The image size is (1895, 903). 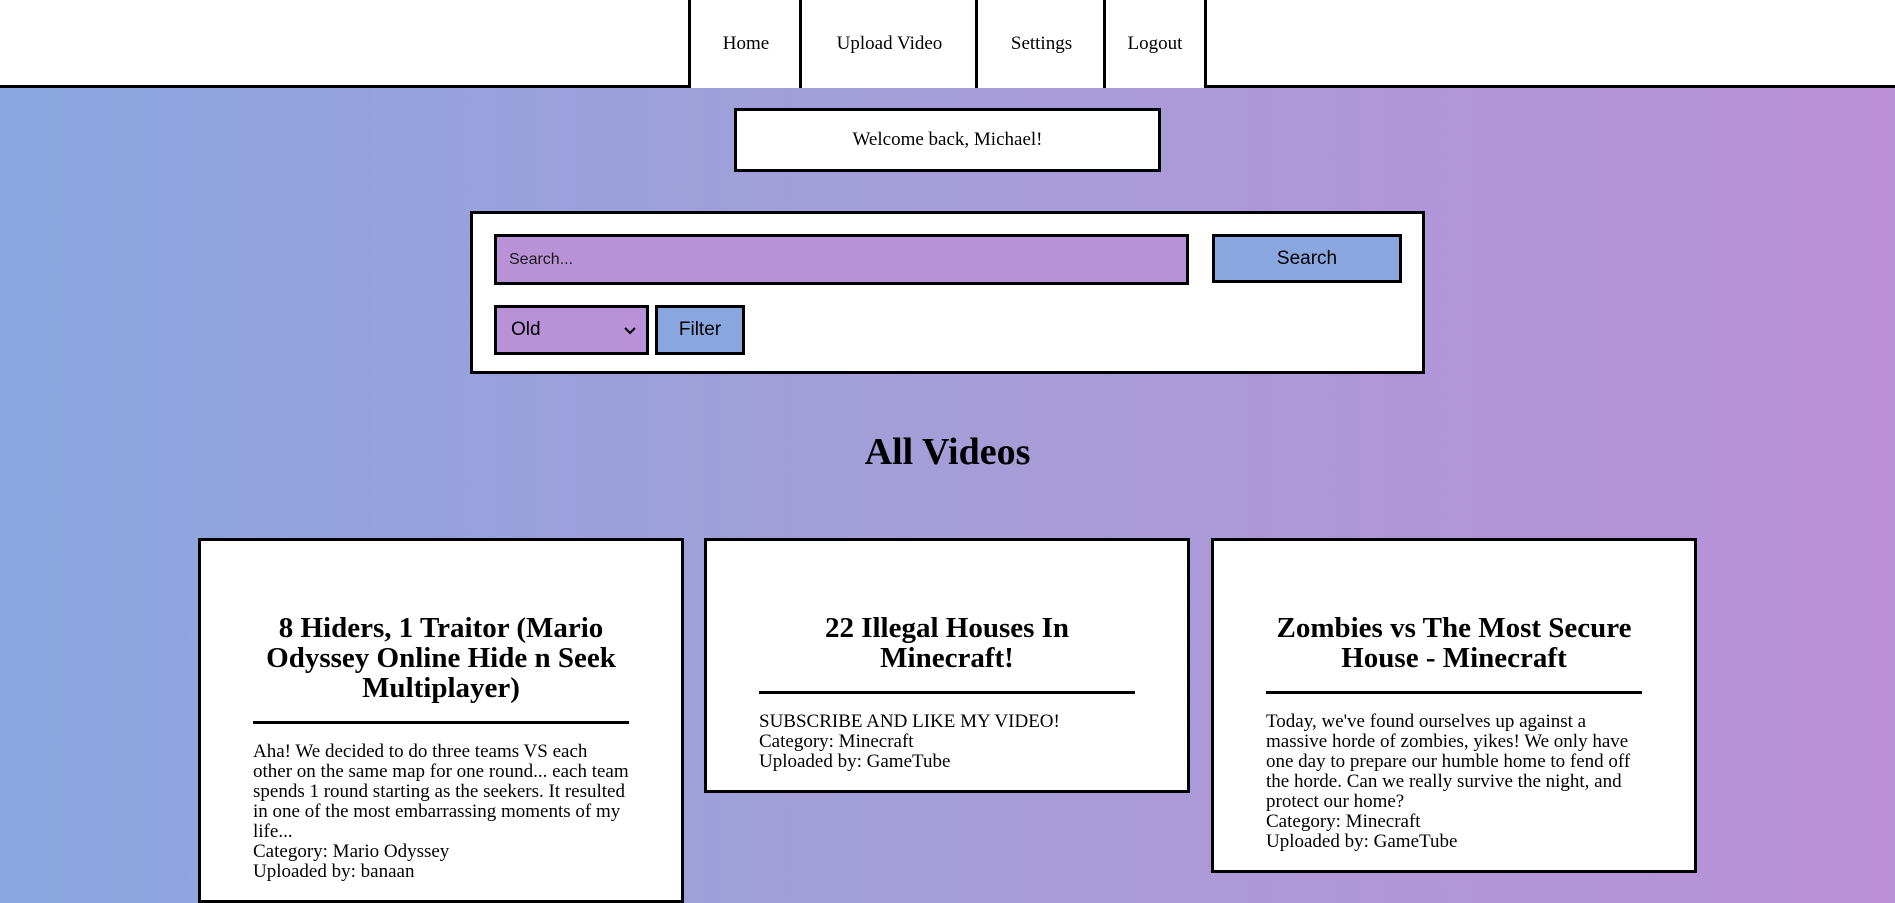 I want to click on welcome-message: Welcome back, Michael!, so click(x=947, y=139).